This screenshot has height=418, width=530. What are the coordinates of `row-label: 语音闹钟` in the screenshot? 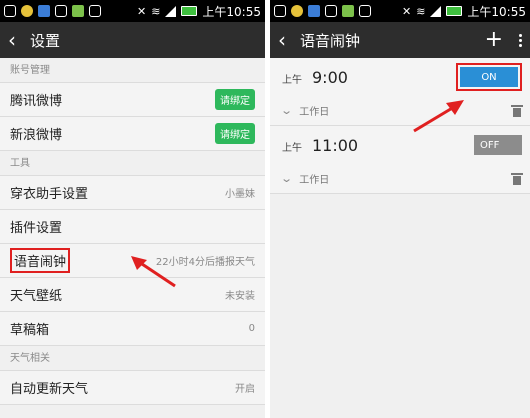 It's located at (40, 260).